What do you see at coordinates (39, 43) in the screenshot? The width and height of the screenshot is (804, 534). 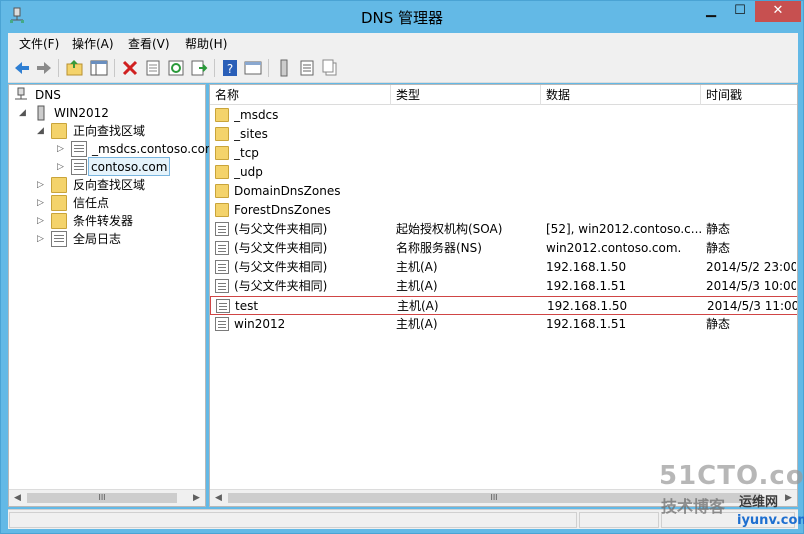 I see `menu-file: 文件(F)` at bounding box center [39, 43].